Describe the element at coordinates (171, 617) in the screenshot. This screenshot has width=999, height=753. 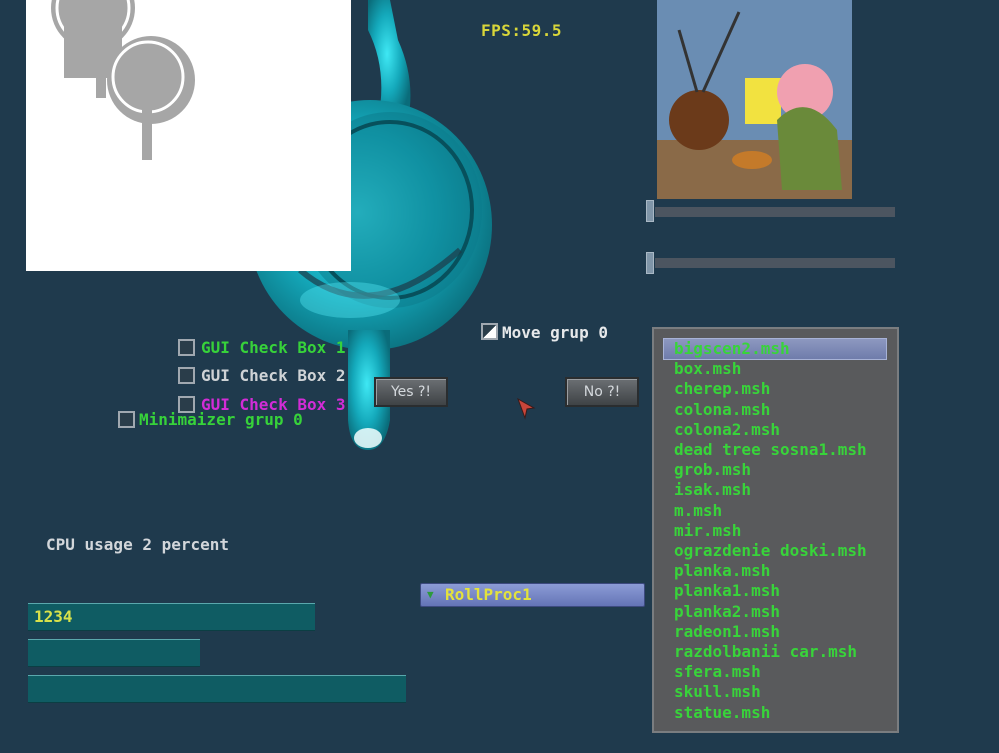
I see `text-field-1: 1234` at that location.